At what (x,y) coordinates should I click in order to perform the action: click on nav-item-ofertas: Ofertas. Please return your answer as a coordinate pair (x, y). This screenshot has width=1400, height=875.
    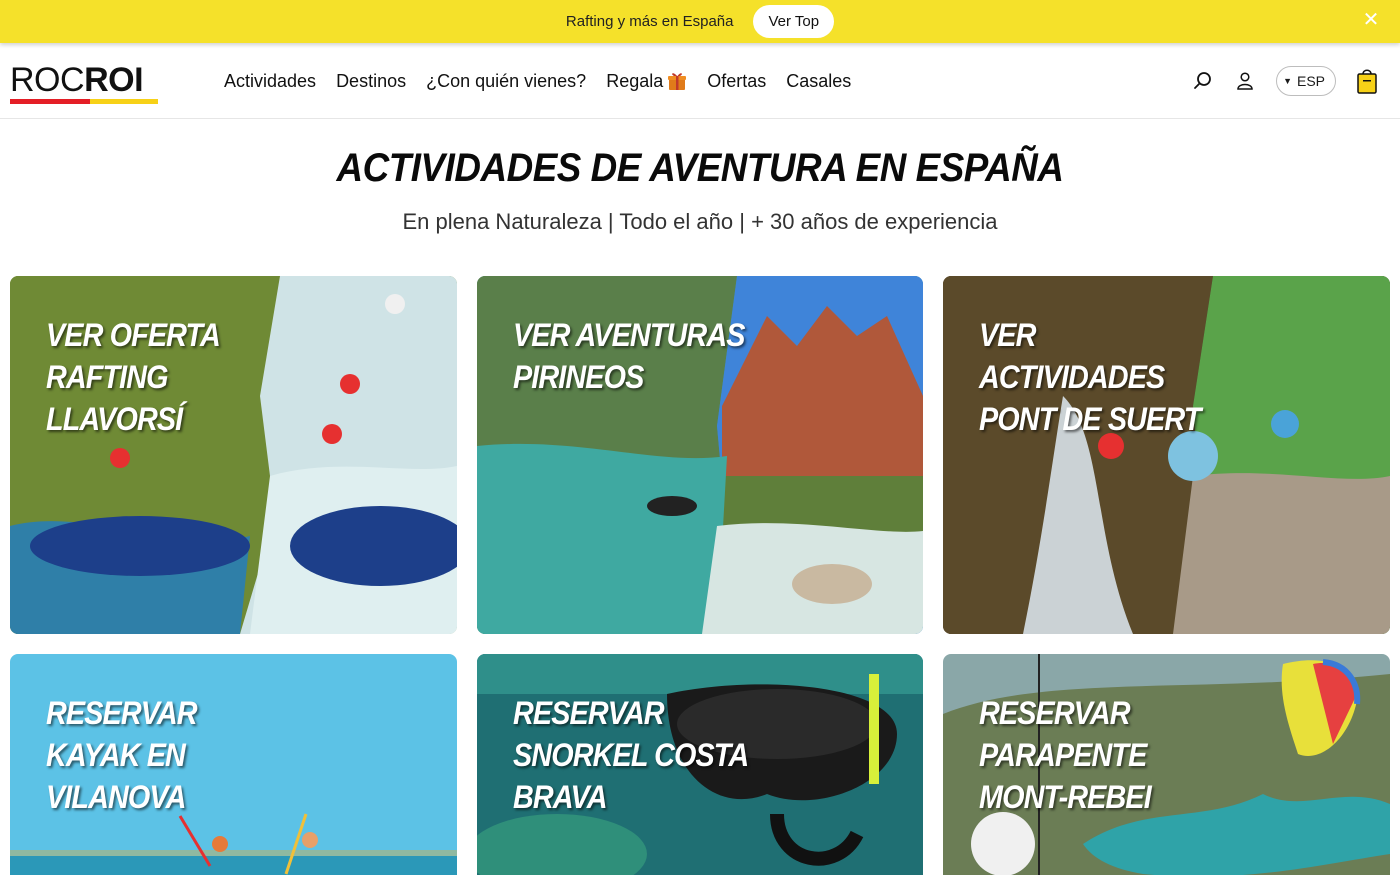
    Looking at the image, I should click on (736, 81).